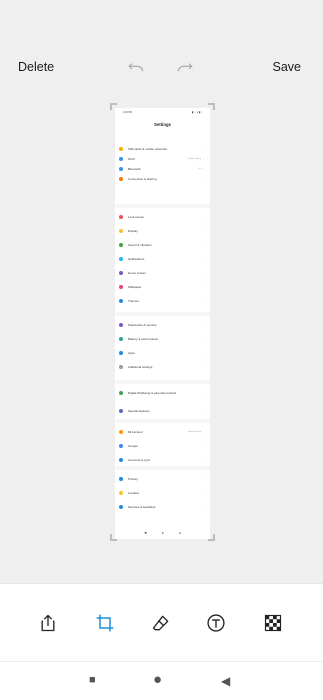 Image resolution: width=323 pixels, height=700 pixels. I want to click on settings-row: Sound & vibration ›, so click(161, 245).